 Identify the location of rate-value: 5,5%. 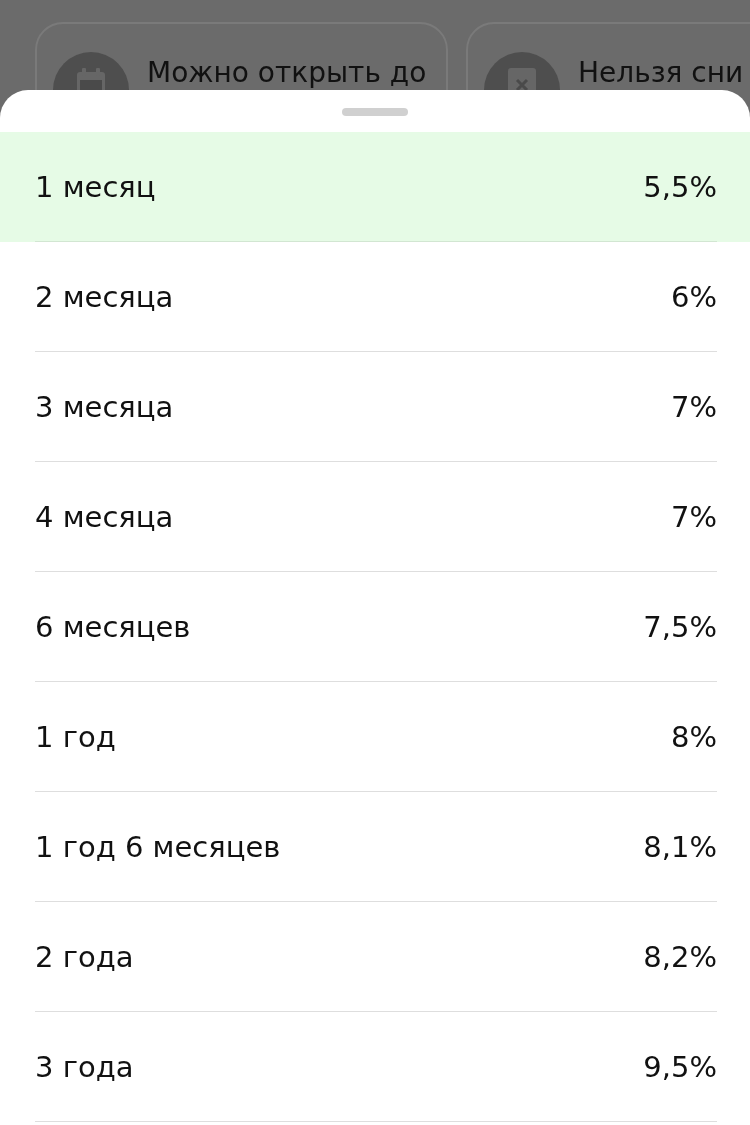
(680, 186).